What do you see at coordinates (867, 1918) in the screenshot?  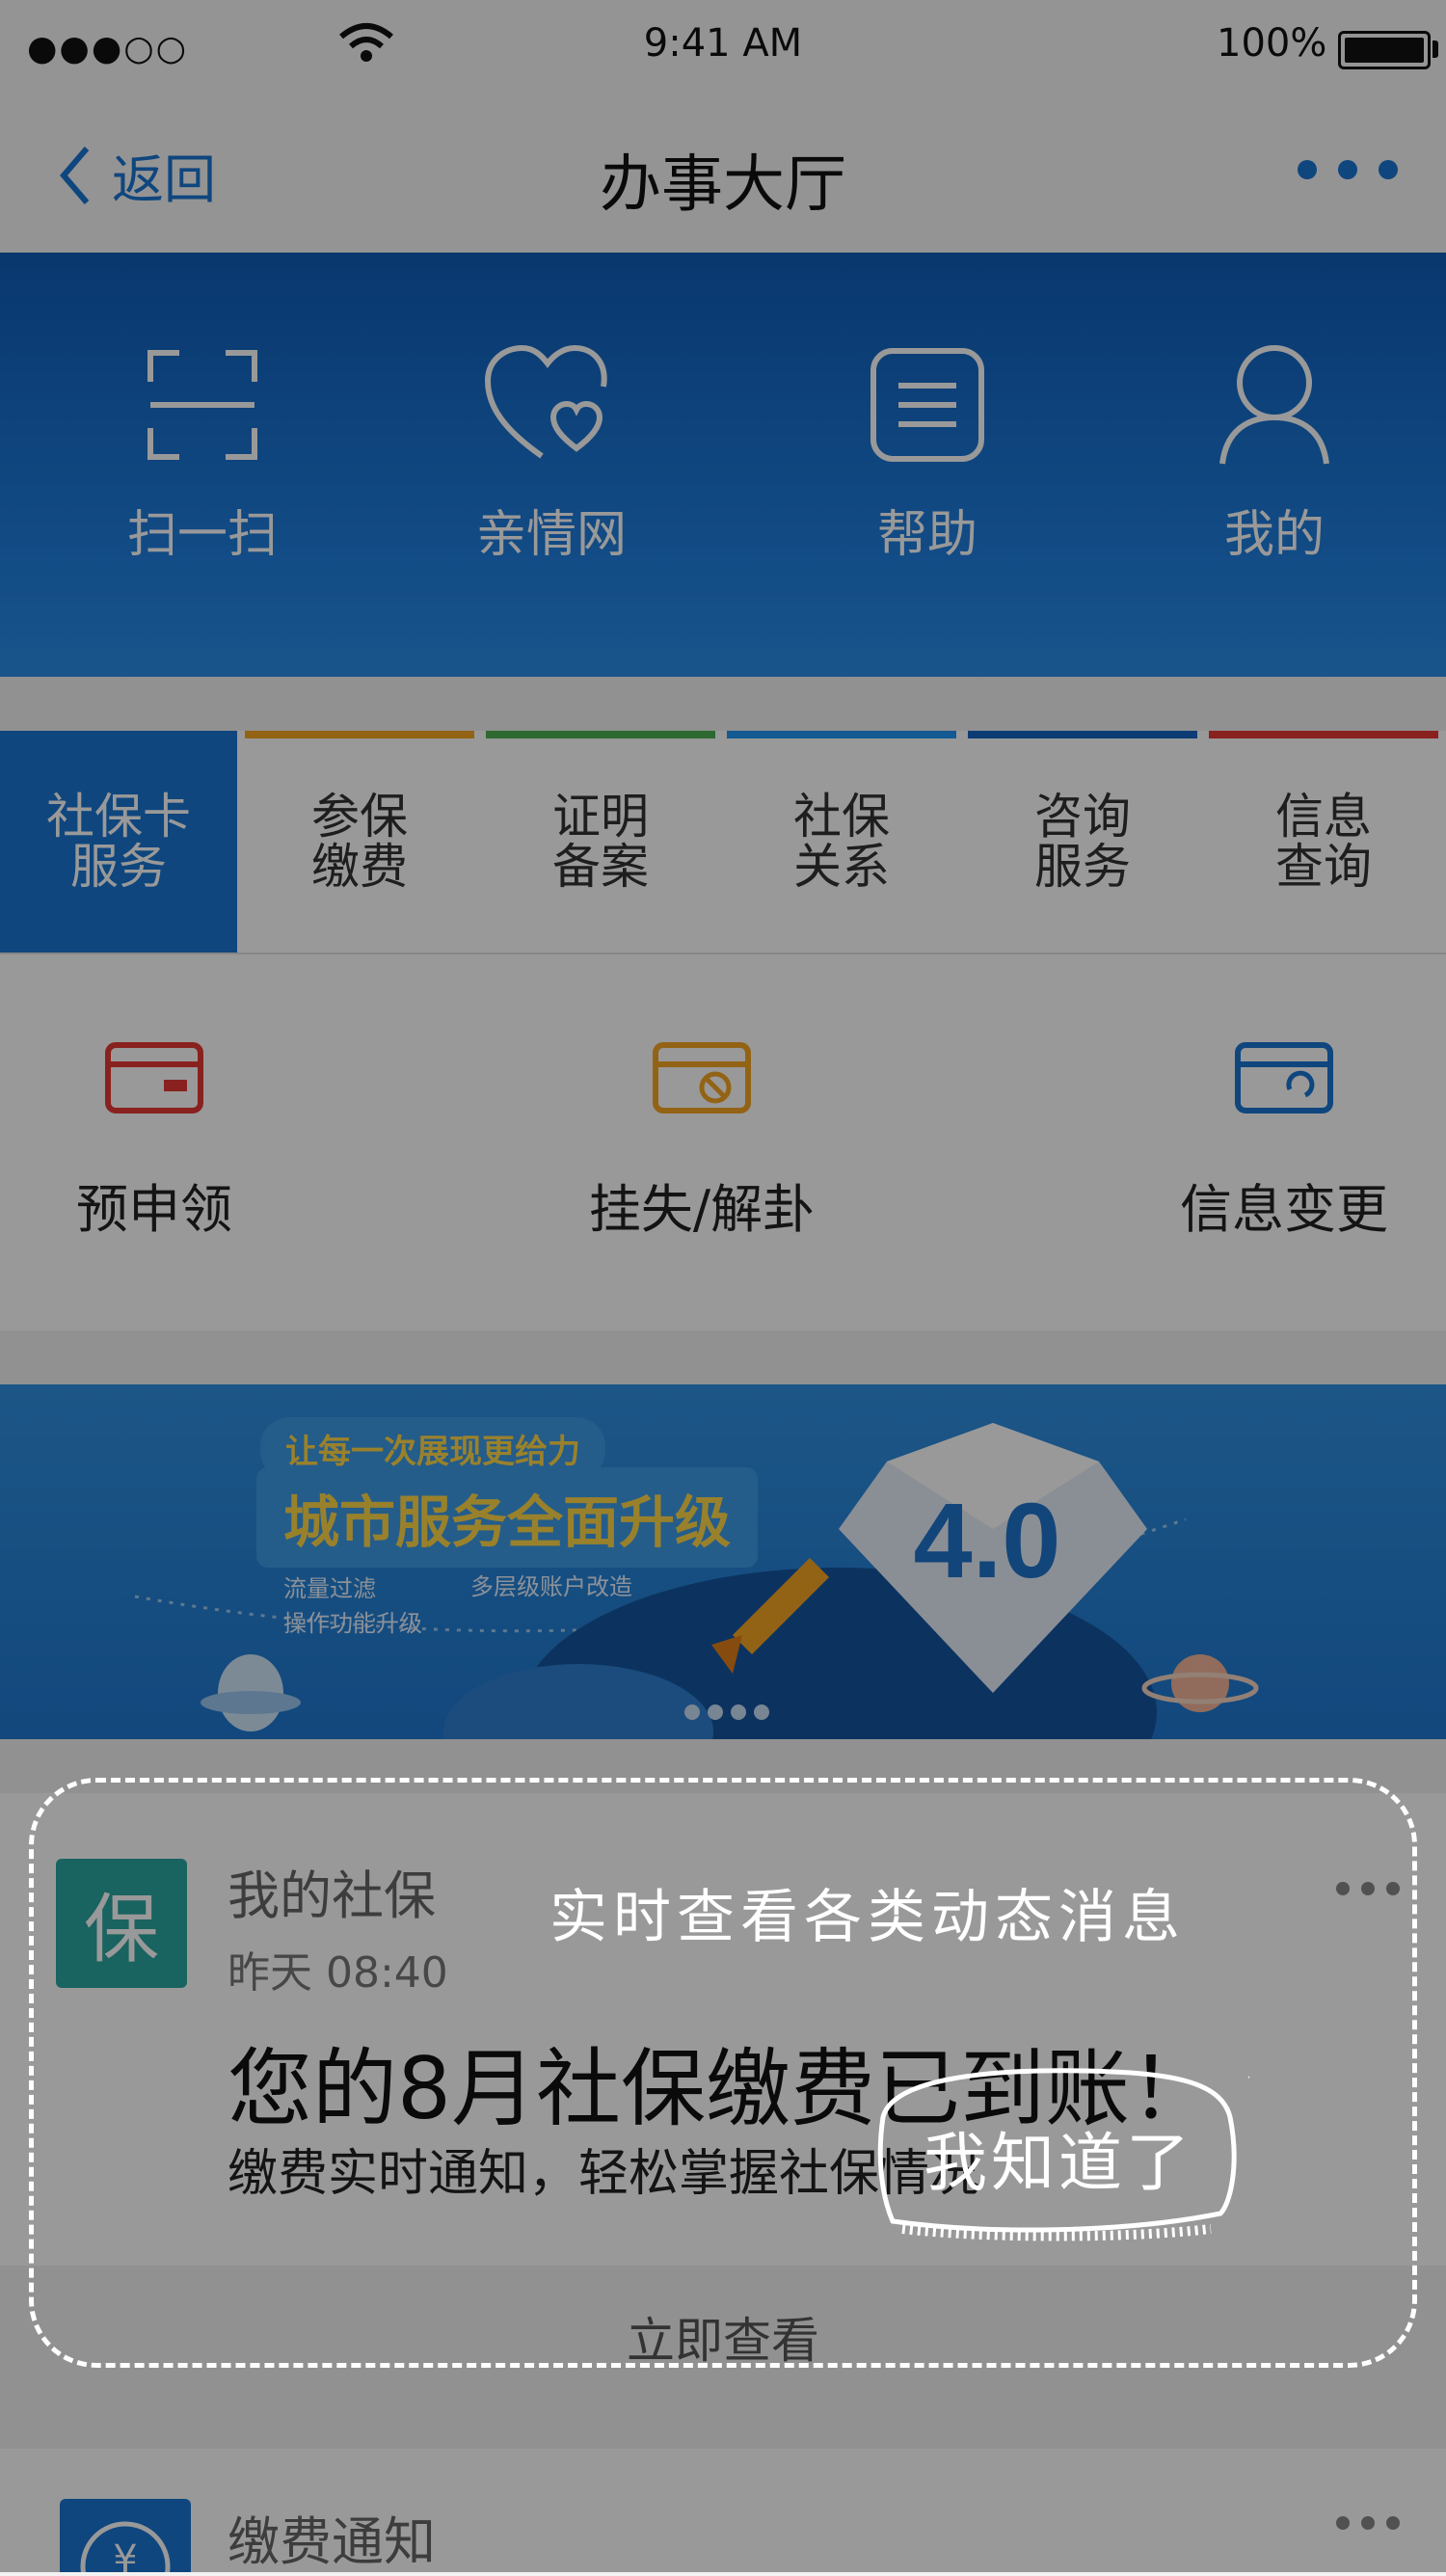 I see `guide-tip: 实时查看各类动态消息` at bounding box center [867, 1918].